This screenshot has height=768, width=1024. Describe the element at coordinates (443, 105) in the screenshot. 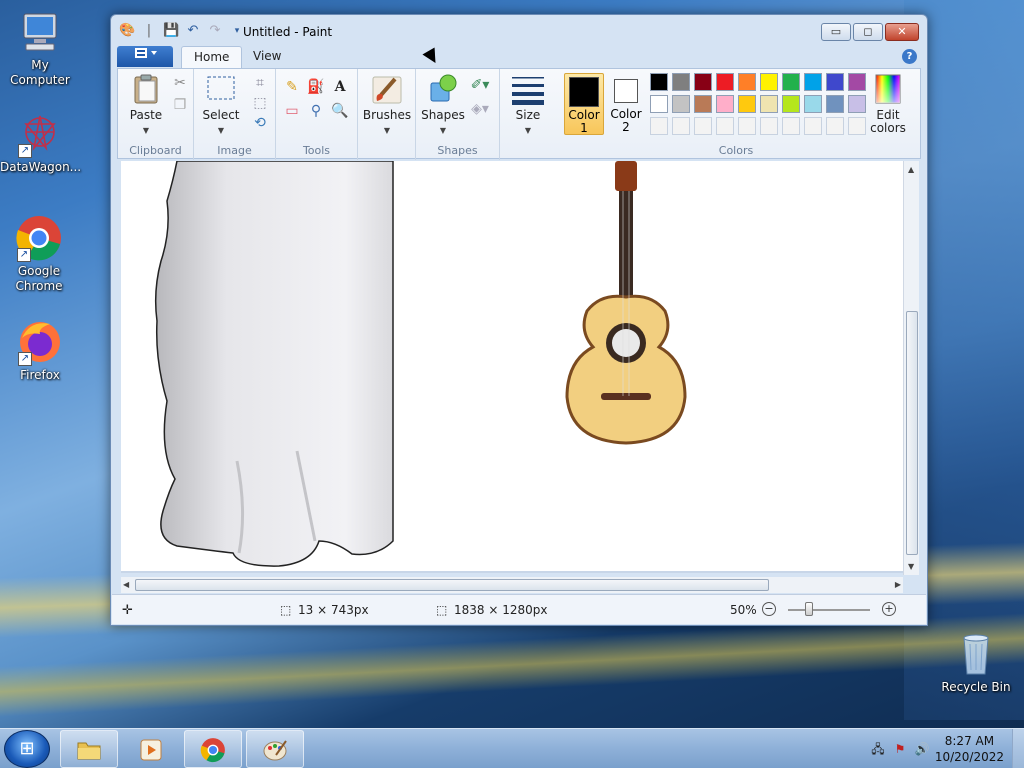

I see `shapes-button: Shapes ▼` at that location.